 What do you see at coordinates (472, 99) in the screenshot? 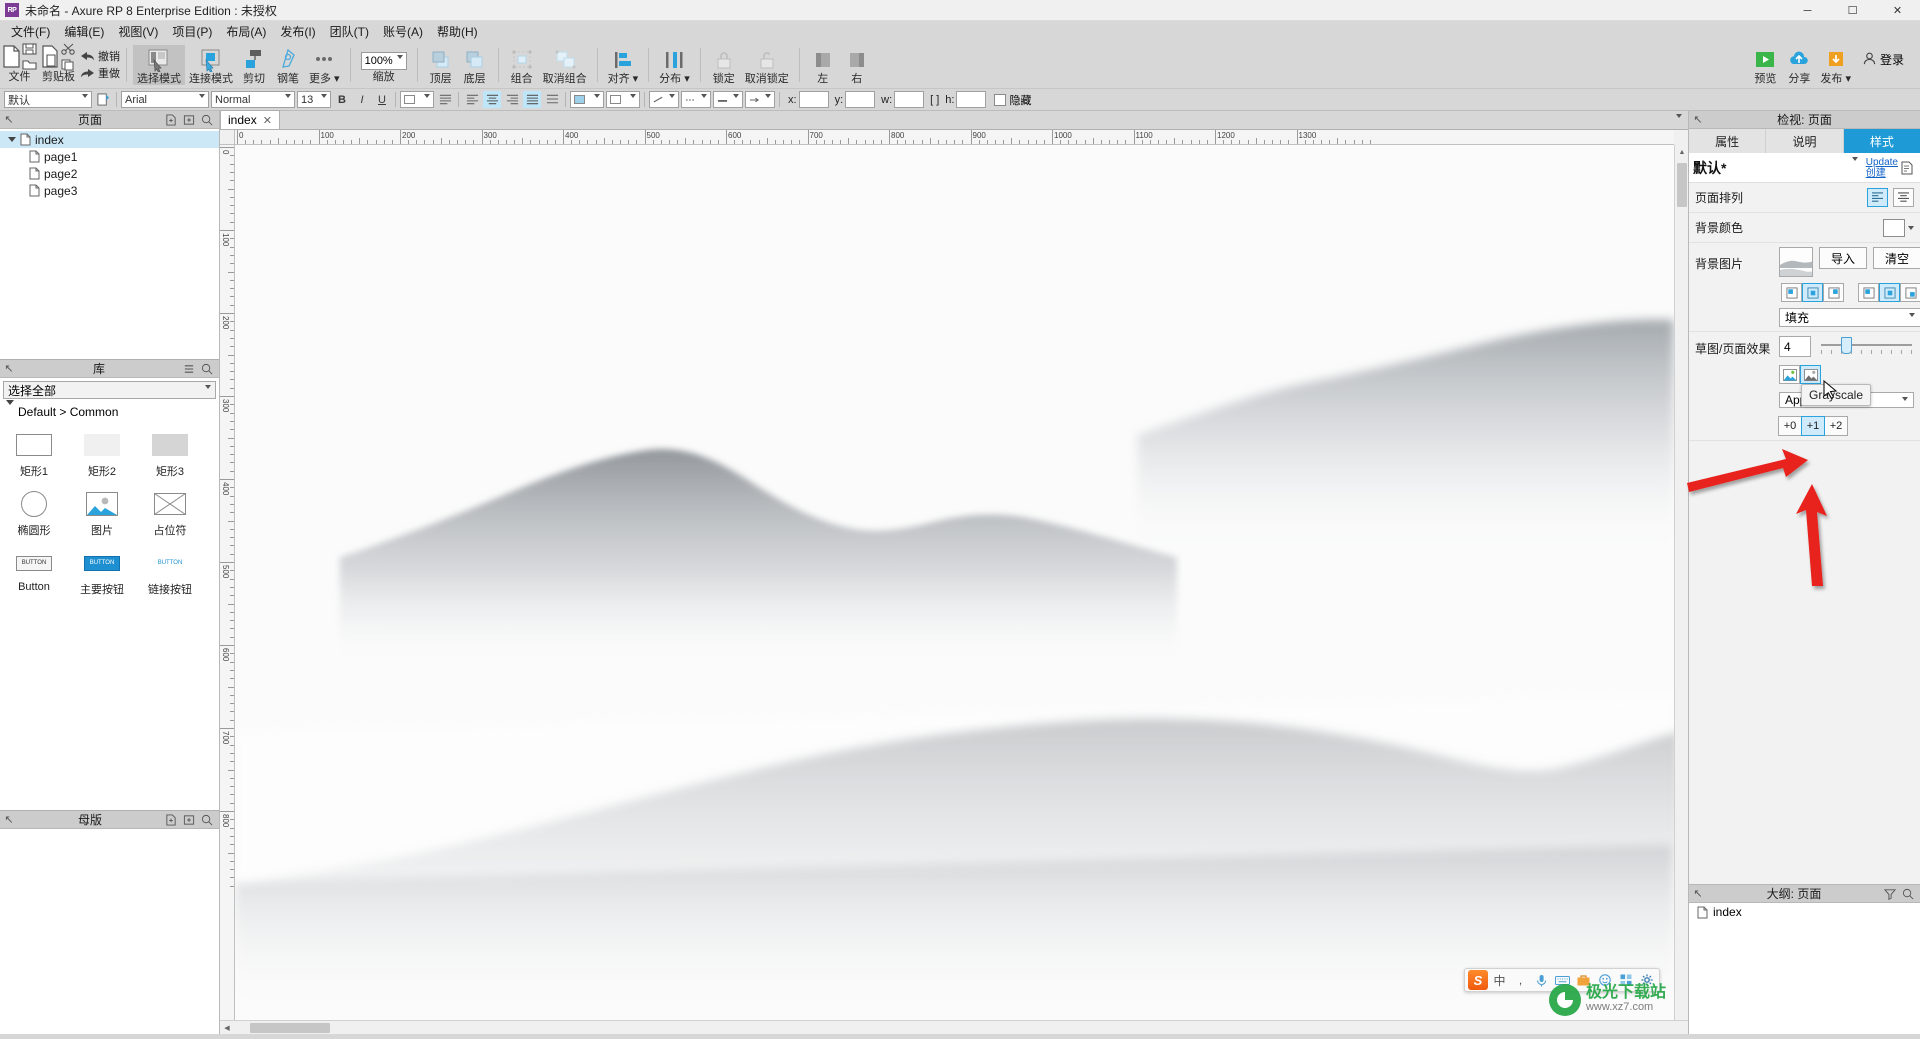
I see `align-left-button` at bounding box center [472, 99].